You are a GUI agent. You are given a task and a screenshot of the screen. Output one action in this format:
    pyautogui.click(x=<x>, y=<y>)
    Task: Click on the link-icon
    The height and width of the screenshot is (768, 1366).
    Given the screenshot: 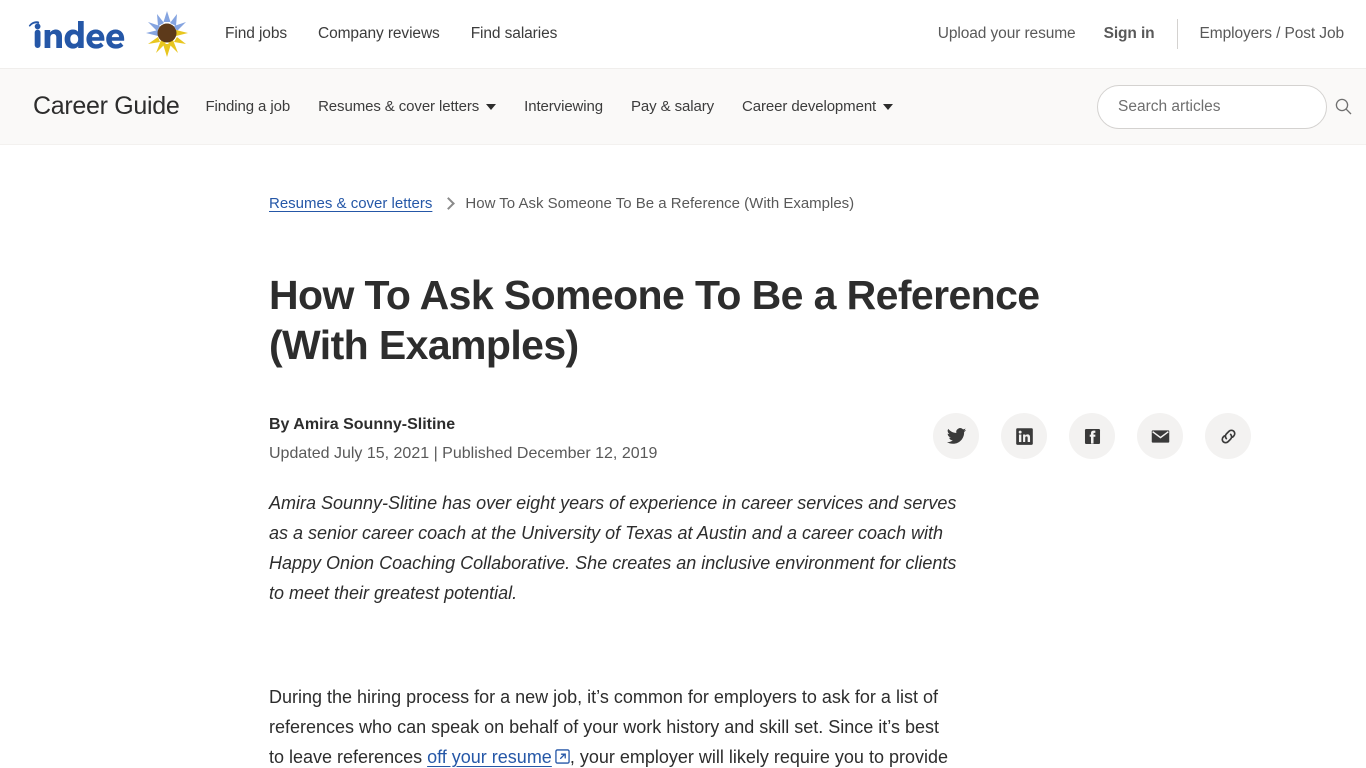 What is the action you would take?
    pyautogui.click(x=1228, y=436)
    